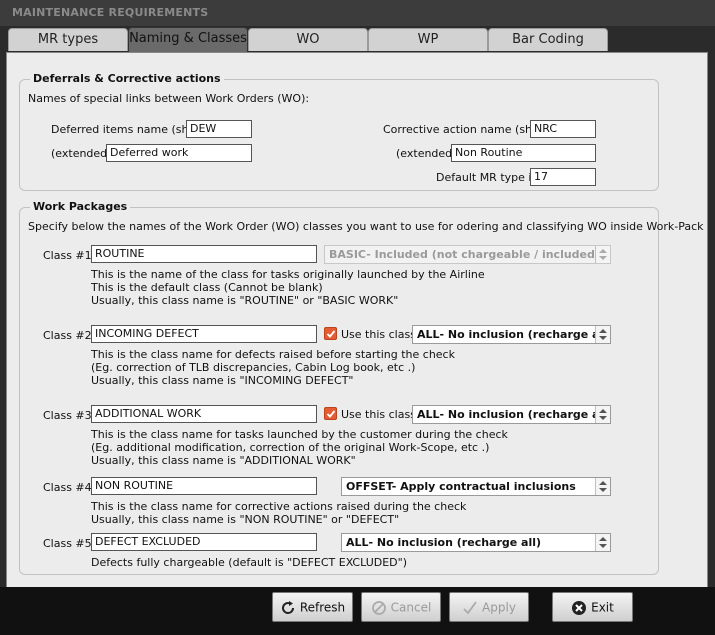 The image size is (715, 635). What do you see at coordinates (67, 543) in the screenshot?
I see `class-5-label: Class #5` at bounding box center [67, 543].